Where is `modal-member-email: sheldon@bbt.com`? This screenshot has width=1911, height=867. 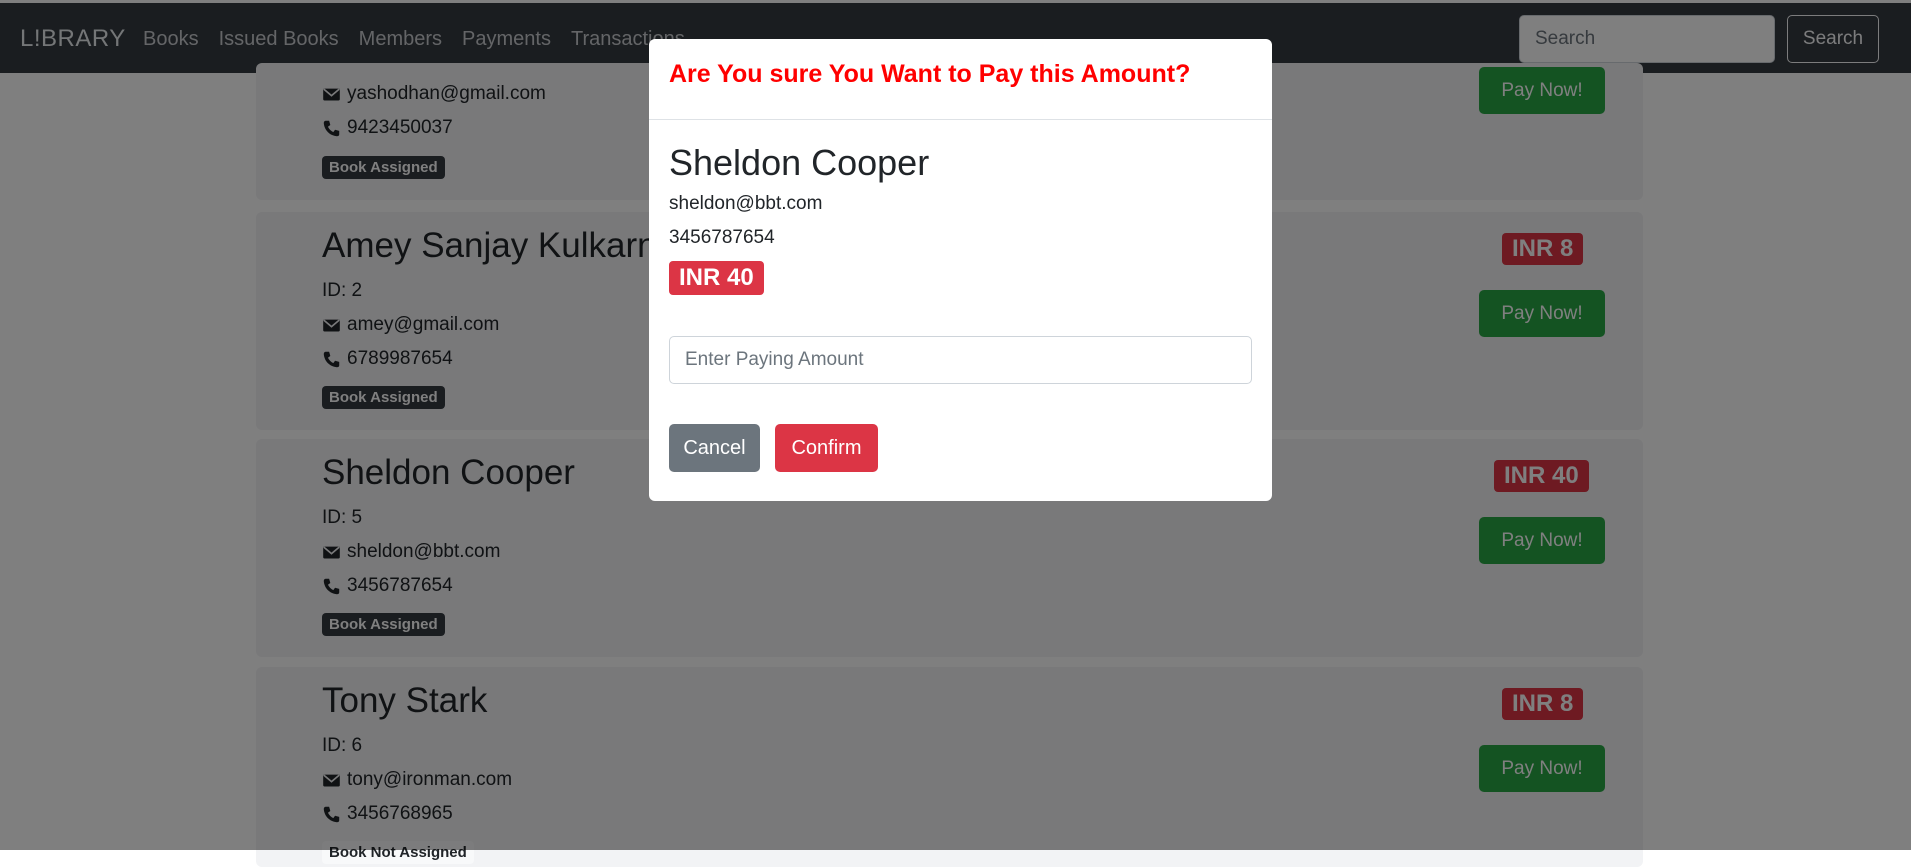 modal-member-email: sheldon@bbt.com is located at coordinates (746, 203).